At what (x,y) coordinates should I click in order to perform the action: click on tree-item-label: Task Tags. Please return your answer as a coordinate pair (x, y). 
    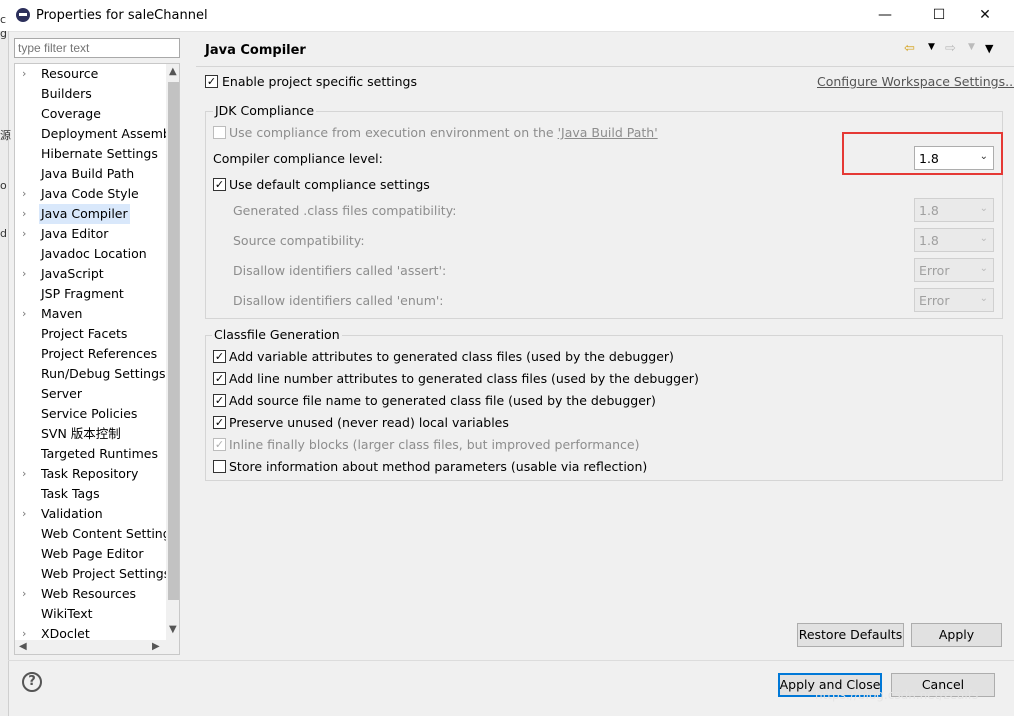
    Looking at the image, I should click on (70, 493).